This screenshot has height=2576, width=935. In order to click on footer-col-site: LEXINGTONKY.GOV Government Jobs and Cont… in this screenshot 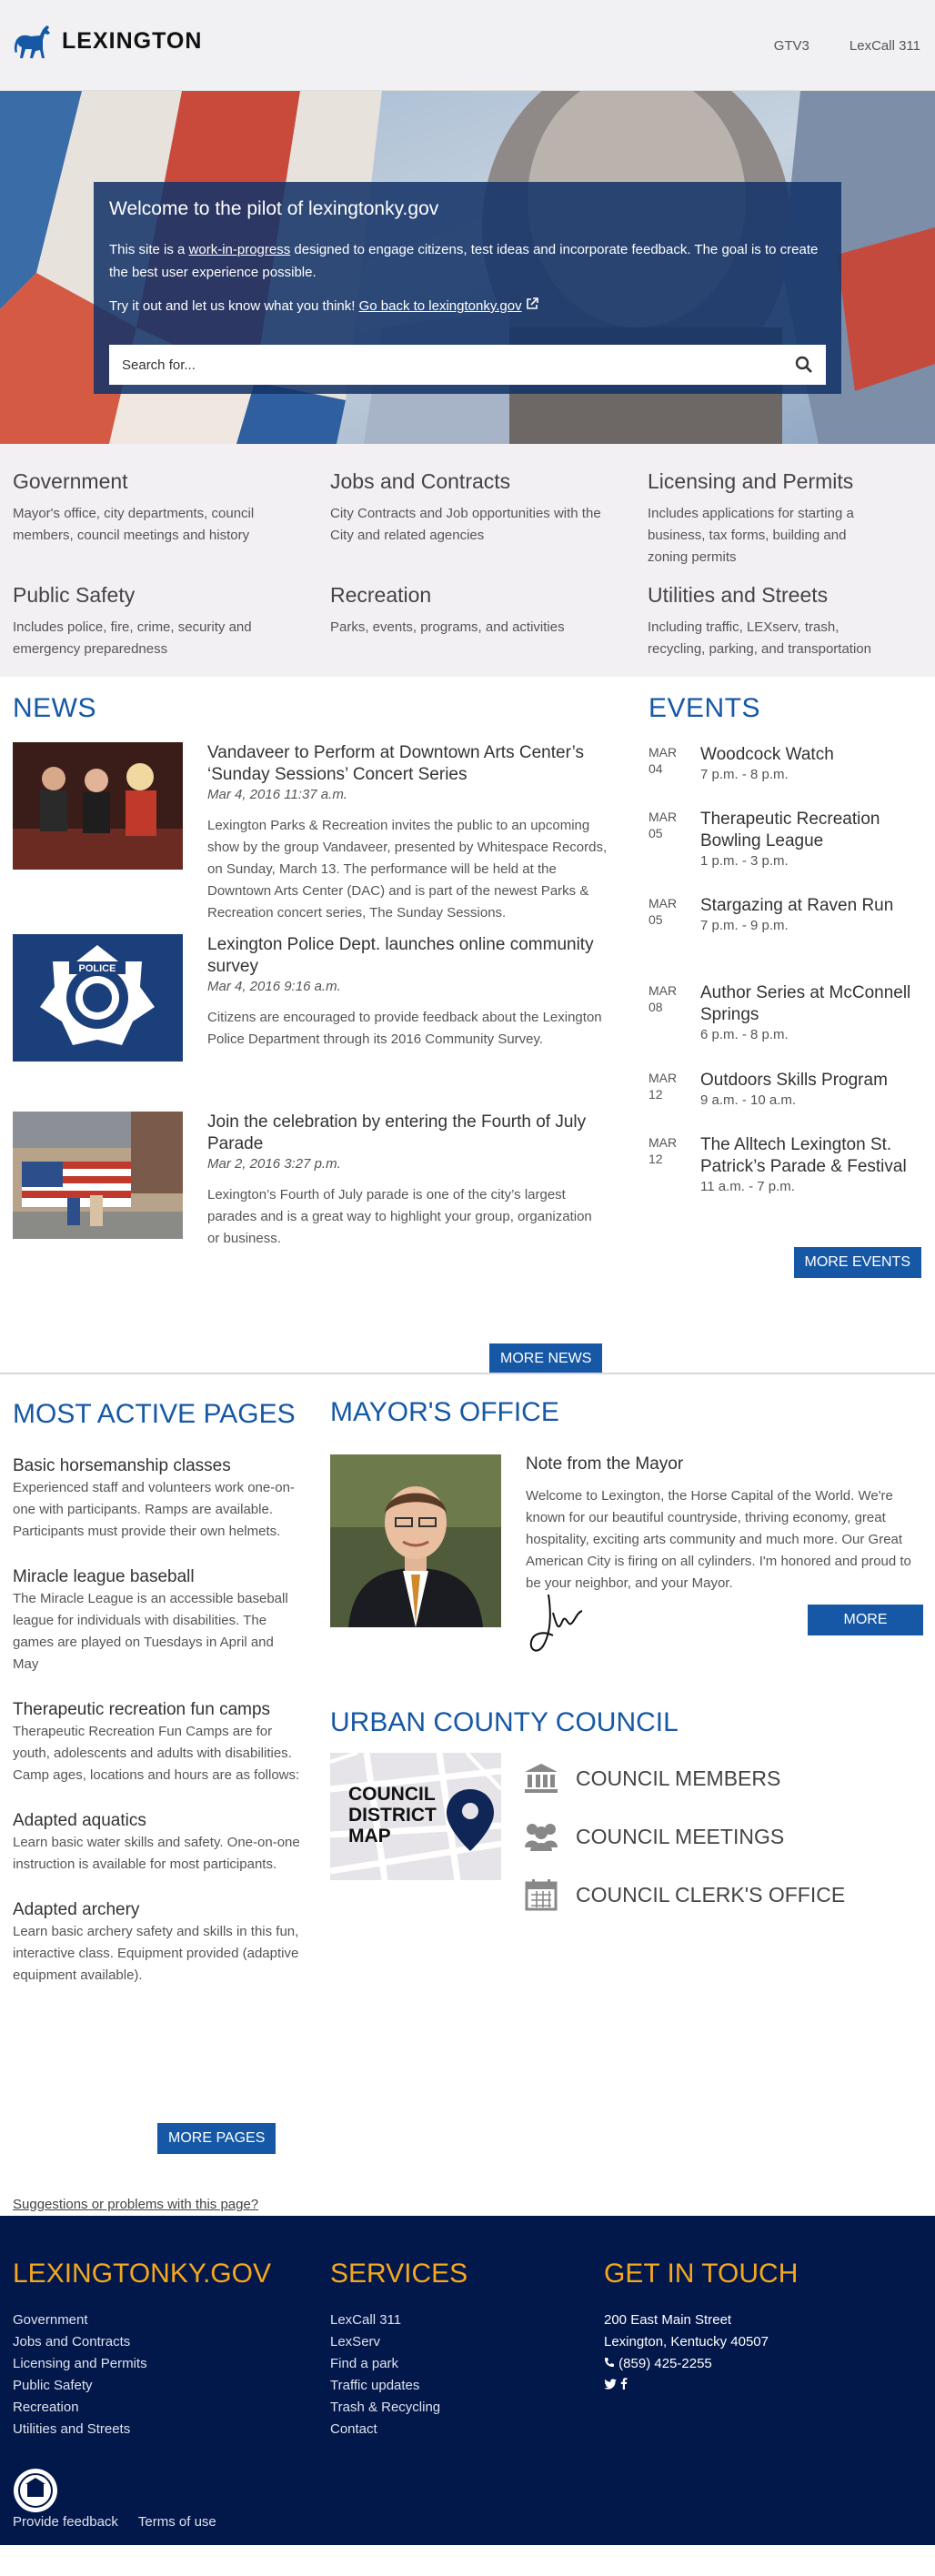, I will do `click(142, 2349)`.